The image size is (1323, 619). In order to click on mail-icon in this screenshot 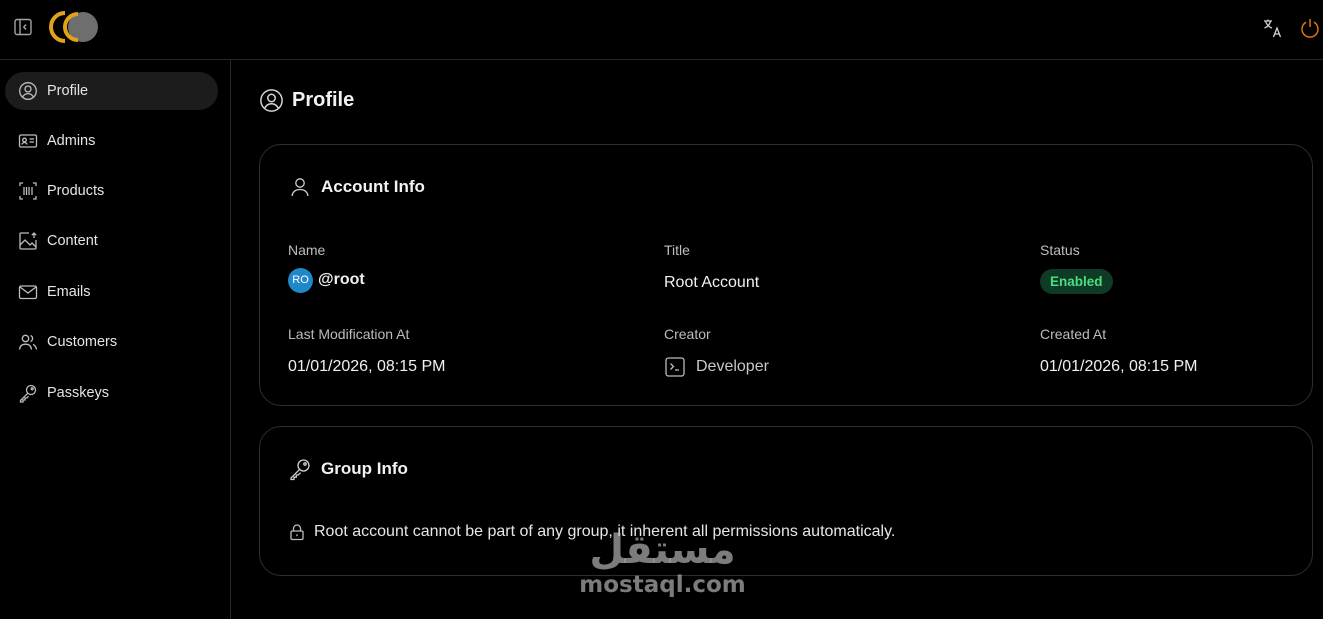, I will do `click(28, 292)`.